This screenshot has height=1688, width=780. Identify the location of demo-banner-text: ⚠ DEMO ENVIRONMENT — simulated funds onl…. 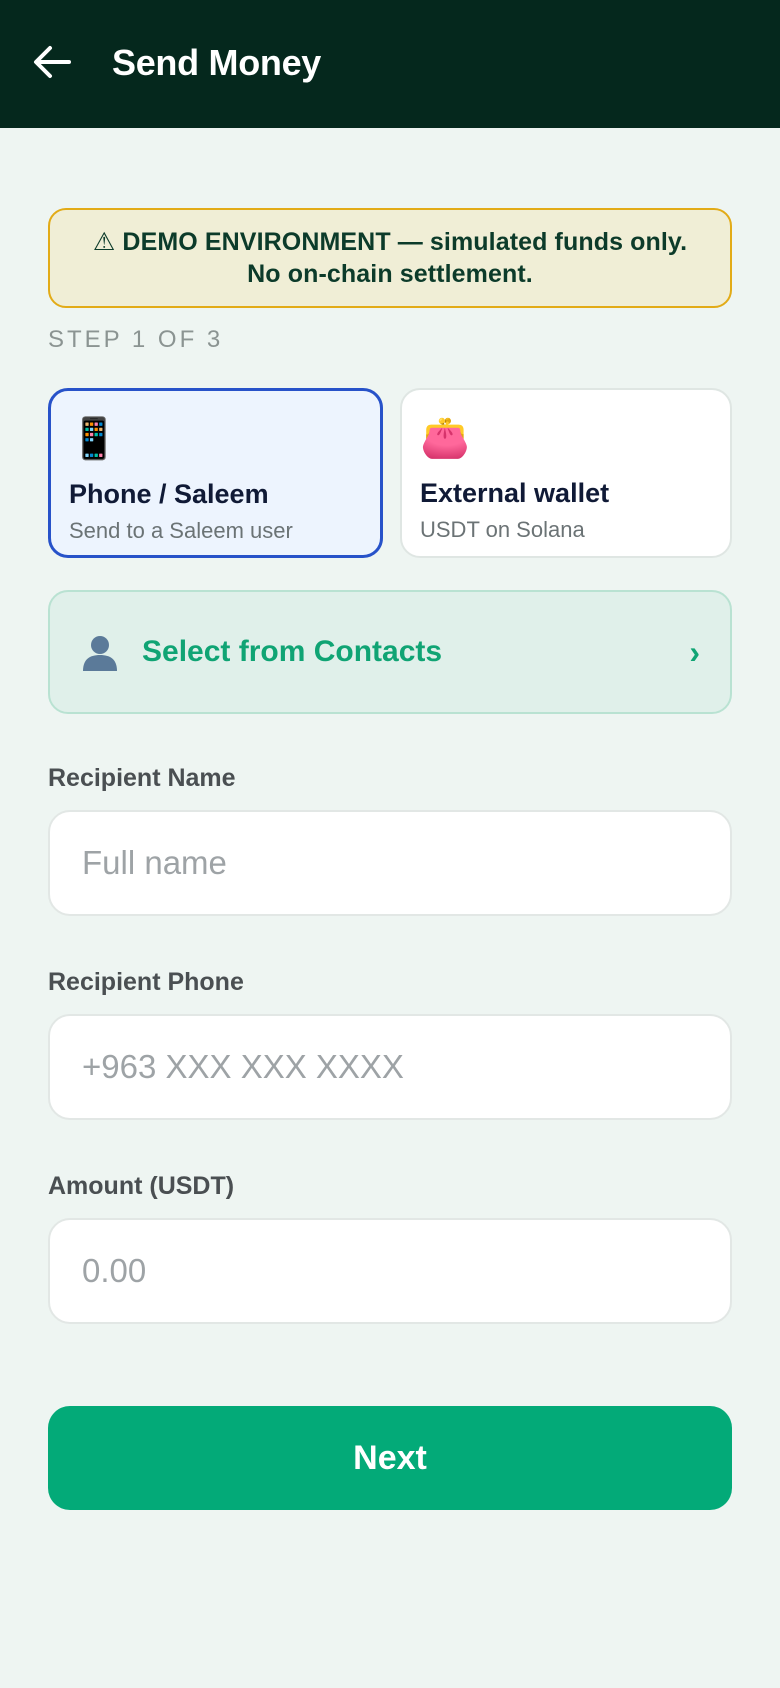
(390, 258).